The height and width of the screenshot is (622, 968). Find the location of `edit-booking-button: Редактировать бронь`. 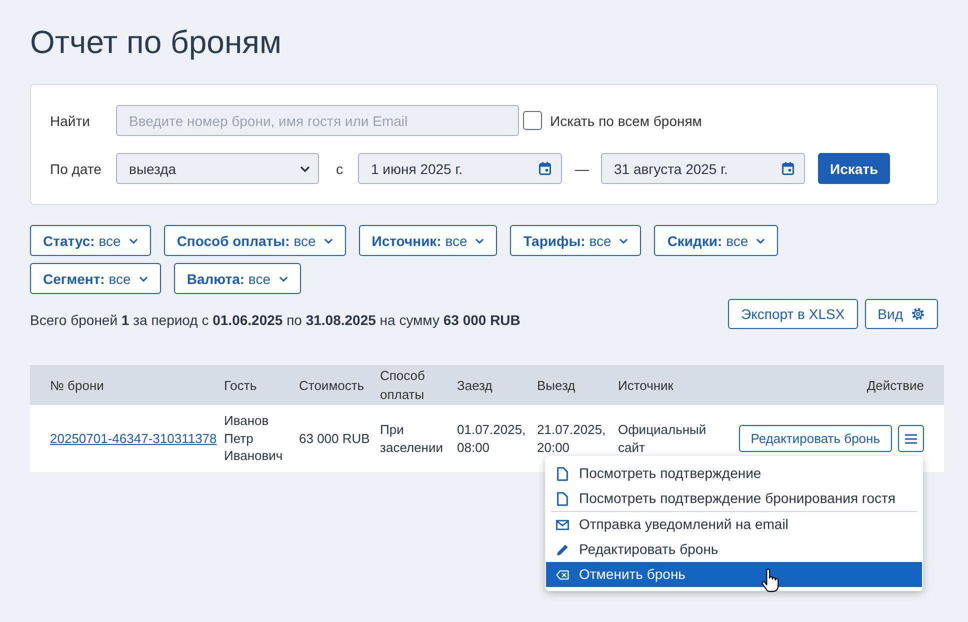

edit-booking-button: Редактировать бронь is located at coordinates (815, 438).